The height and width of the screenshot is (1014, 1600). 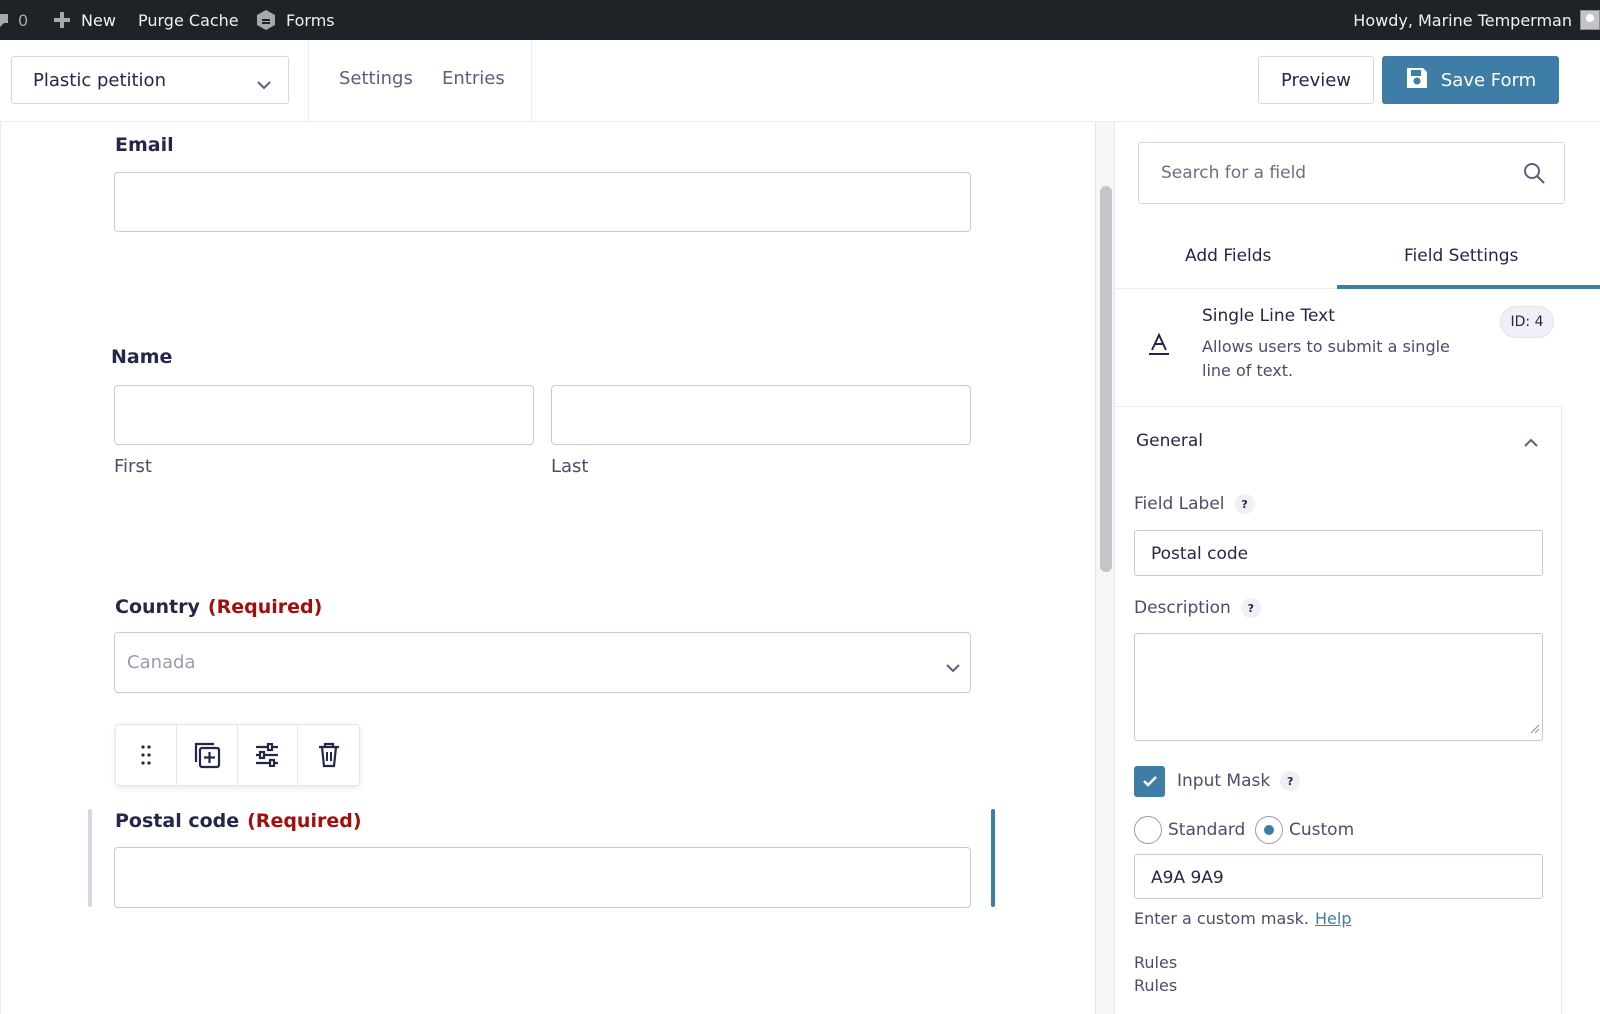 I want to click on radio-custom, so click(x=1269, y=830).